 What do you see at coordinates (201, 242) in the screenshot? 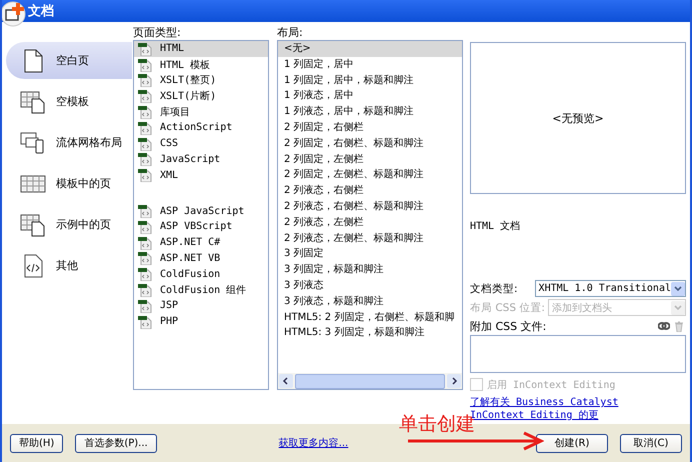
I see `page-type-item: ASP.NET C#` at bounding box center [201, 242].